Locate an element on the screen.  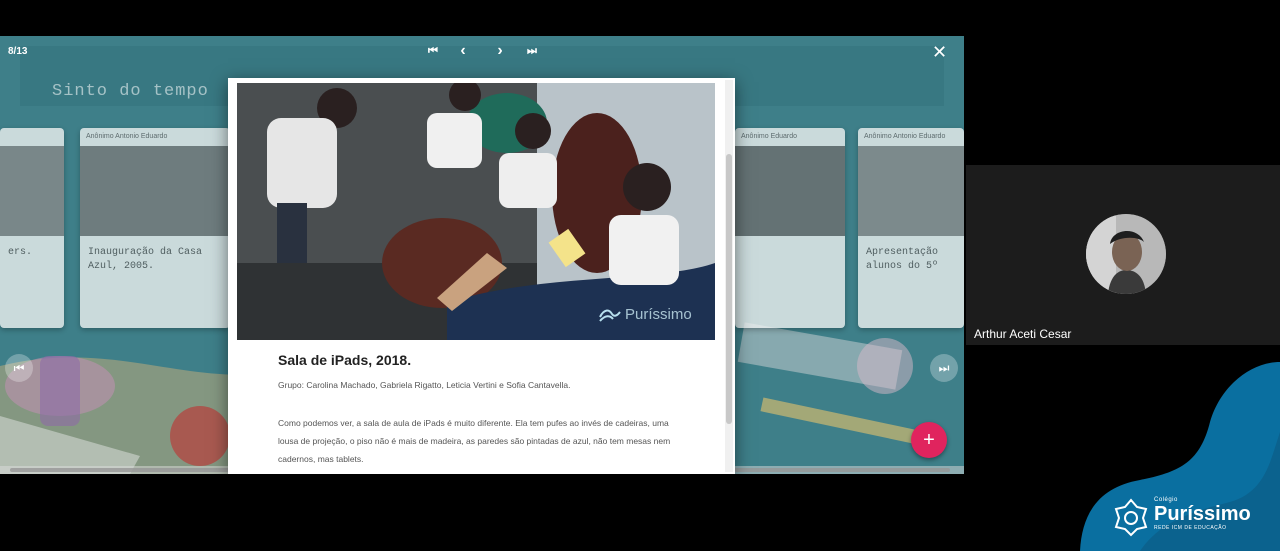
card-caption: ers. is located at coordinates (20, 252).